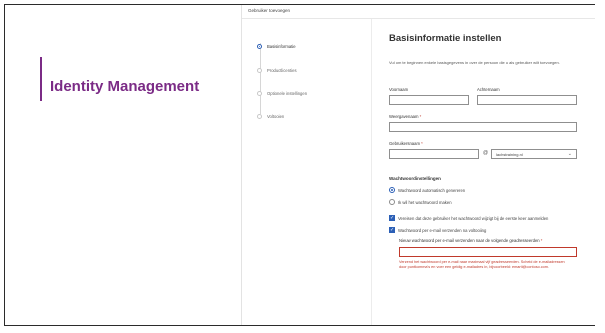 The width and height of the screenshot is (605, 333). Describe the element at coordinates (527, 100) in the screenshot. I see `last-name-input` at that location.